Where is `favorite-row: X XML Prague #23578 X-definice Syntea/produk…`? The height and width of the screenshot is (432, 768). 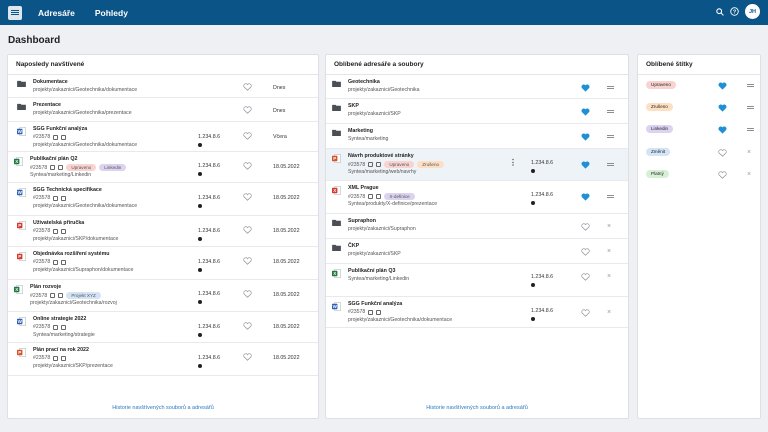
favorite-row: X XML Prague #23578 X-definice Syntea/produk… is located at coordinates (477, 197).